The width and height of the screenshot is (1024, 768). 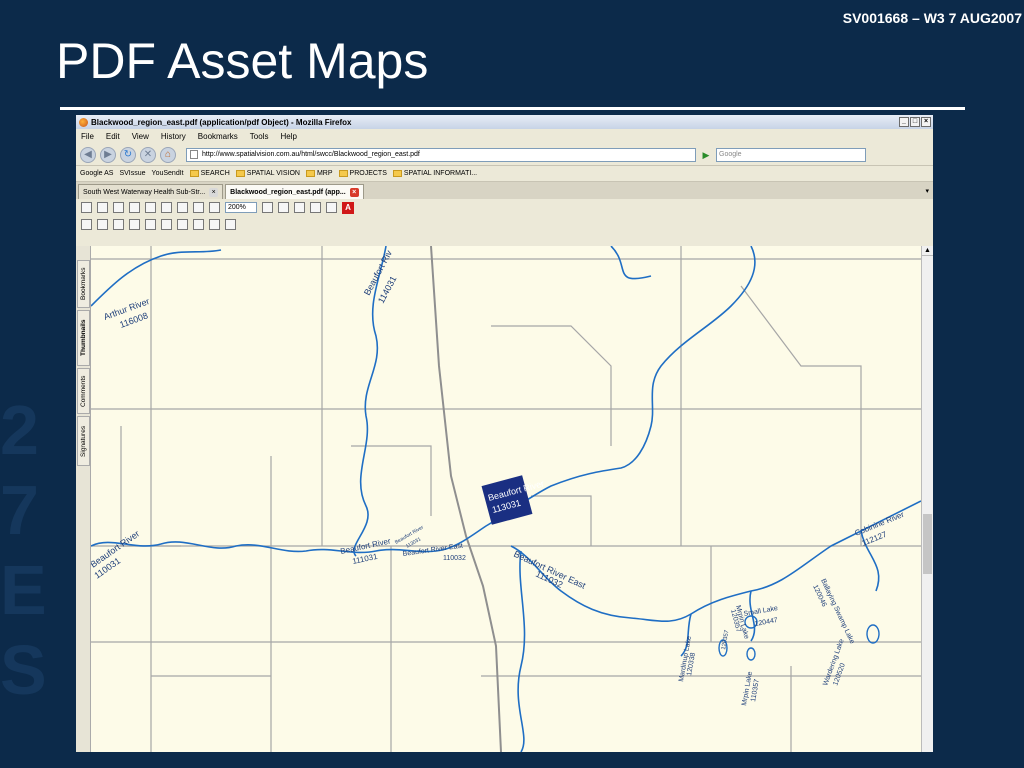 I want to click on page-icon, so click(x=194, y=154).